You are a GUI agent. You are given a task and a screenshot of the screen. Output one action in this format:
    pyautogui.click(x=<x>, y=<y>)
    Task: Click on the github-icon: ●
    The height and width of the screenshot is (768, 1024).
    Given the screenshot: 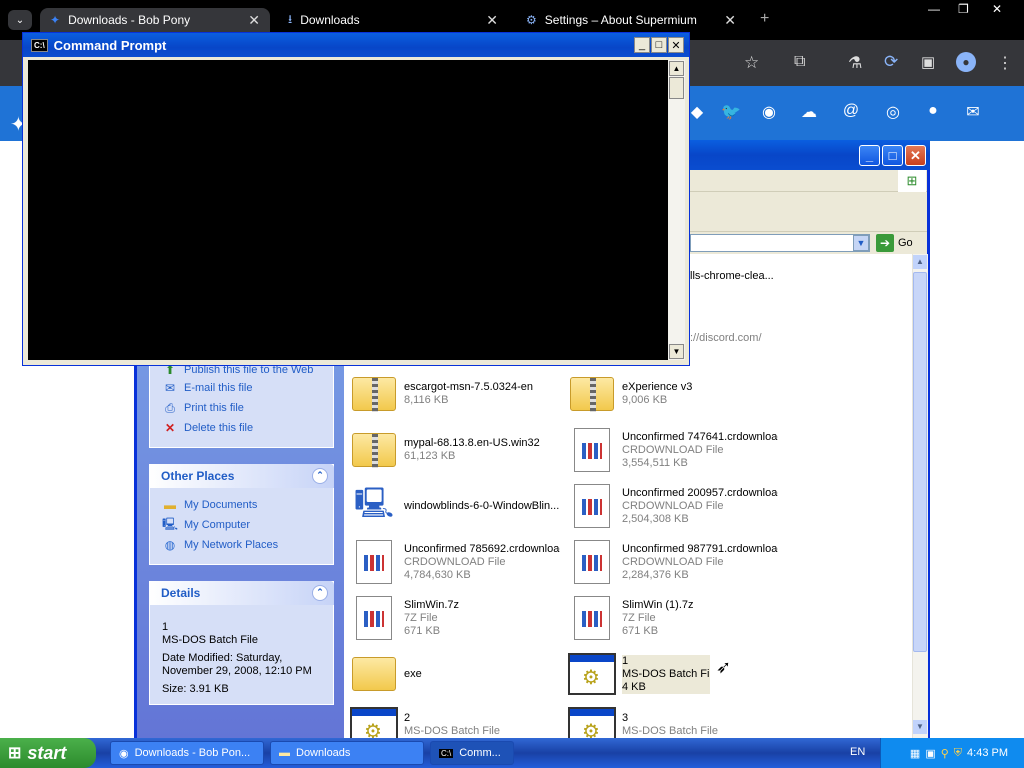 What is the action you would take?
    pyautogui.click(x=933, y=111)
    